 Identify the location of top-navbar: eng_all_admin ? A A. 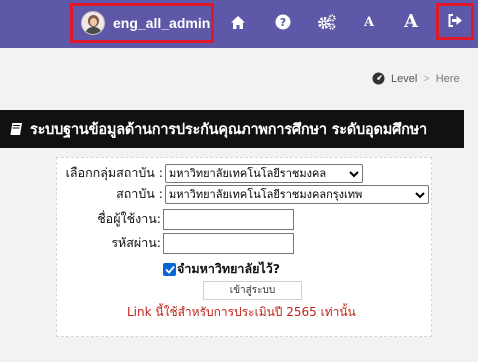
(239, 24).